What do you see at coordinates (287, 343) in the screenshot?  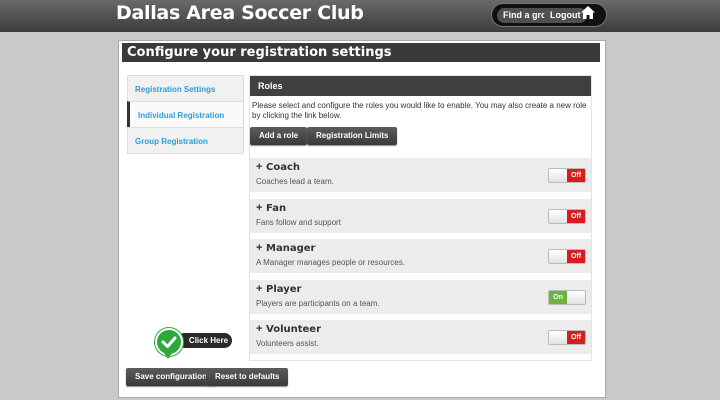 I see `role-description: Volunteers assist.` at bounding box center [287, 343].